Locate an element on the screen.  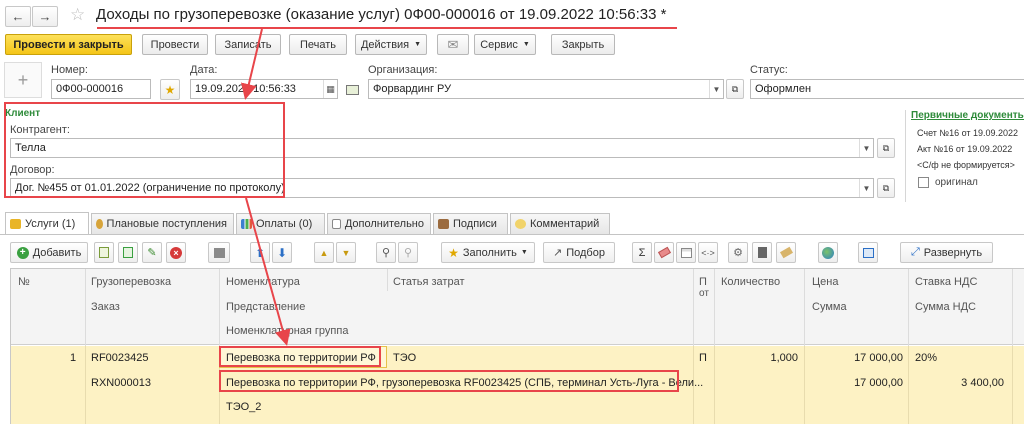
annotation-arrows is located at coordinates (266, 187).